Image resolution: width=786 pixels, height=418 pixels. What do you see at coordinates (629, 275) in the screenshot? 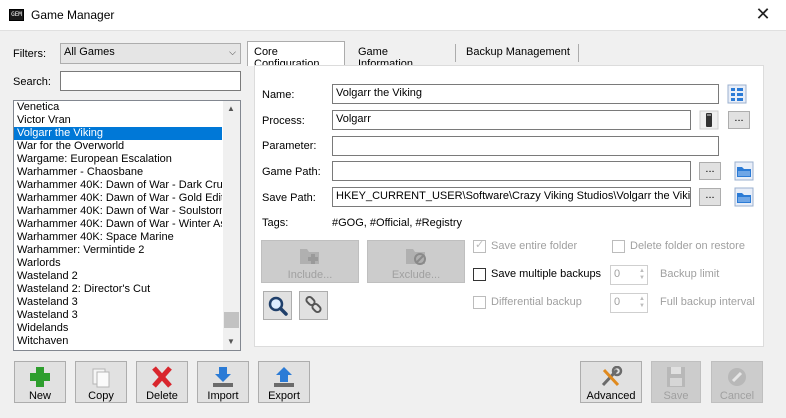
I see `backup-limit-stepper: 0 ▲ ▼` at bounding box center [629, 275].